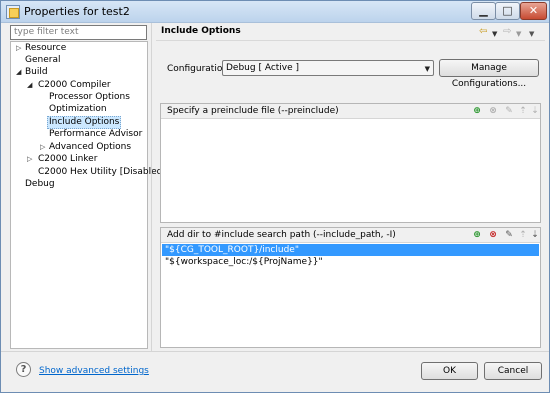  I want to click on app-icon, so click(13, 12).